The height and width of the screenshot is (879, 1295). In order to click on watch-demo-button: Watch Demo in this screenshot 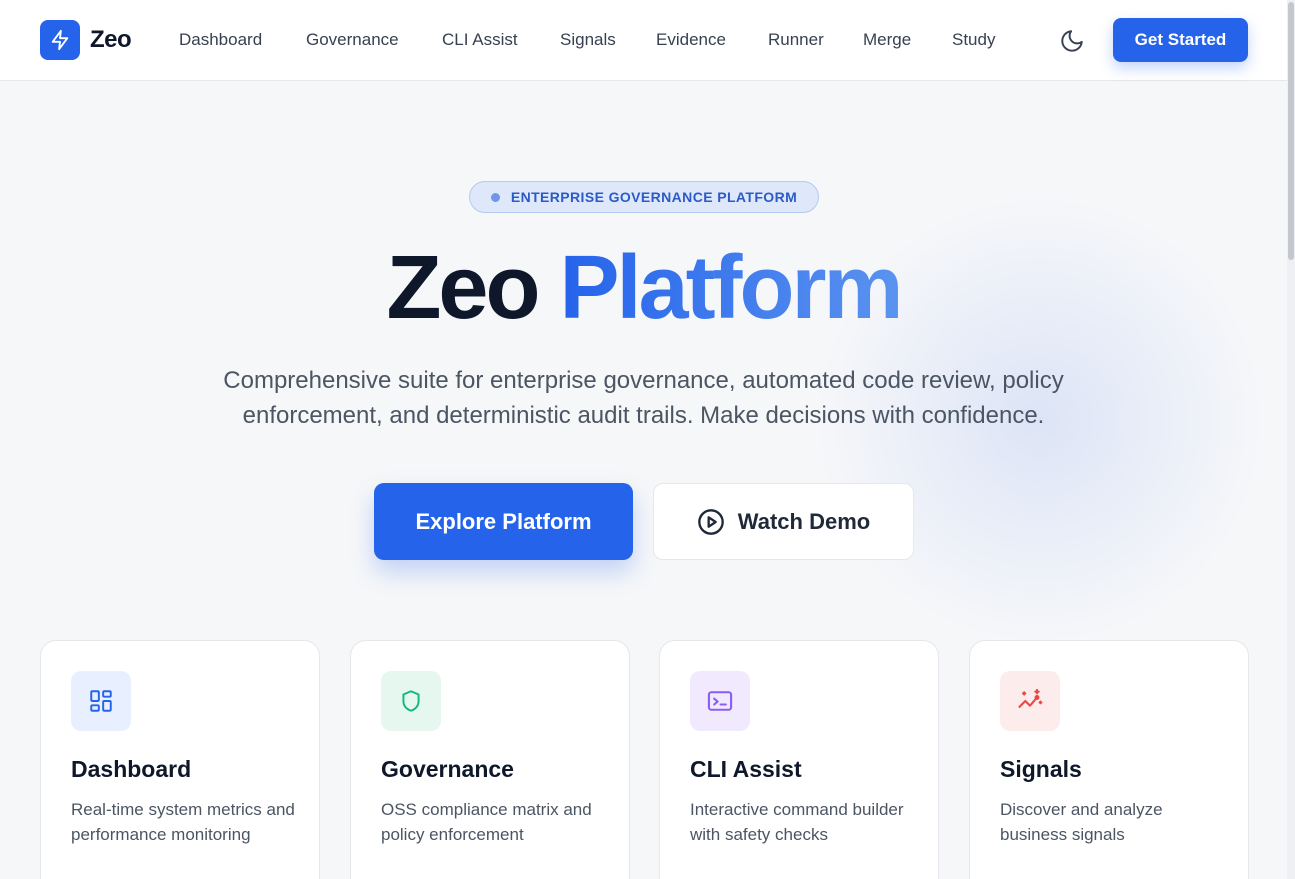, I will do `click(783, 521)`.